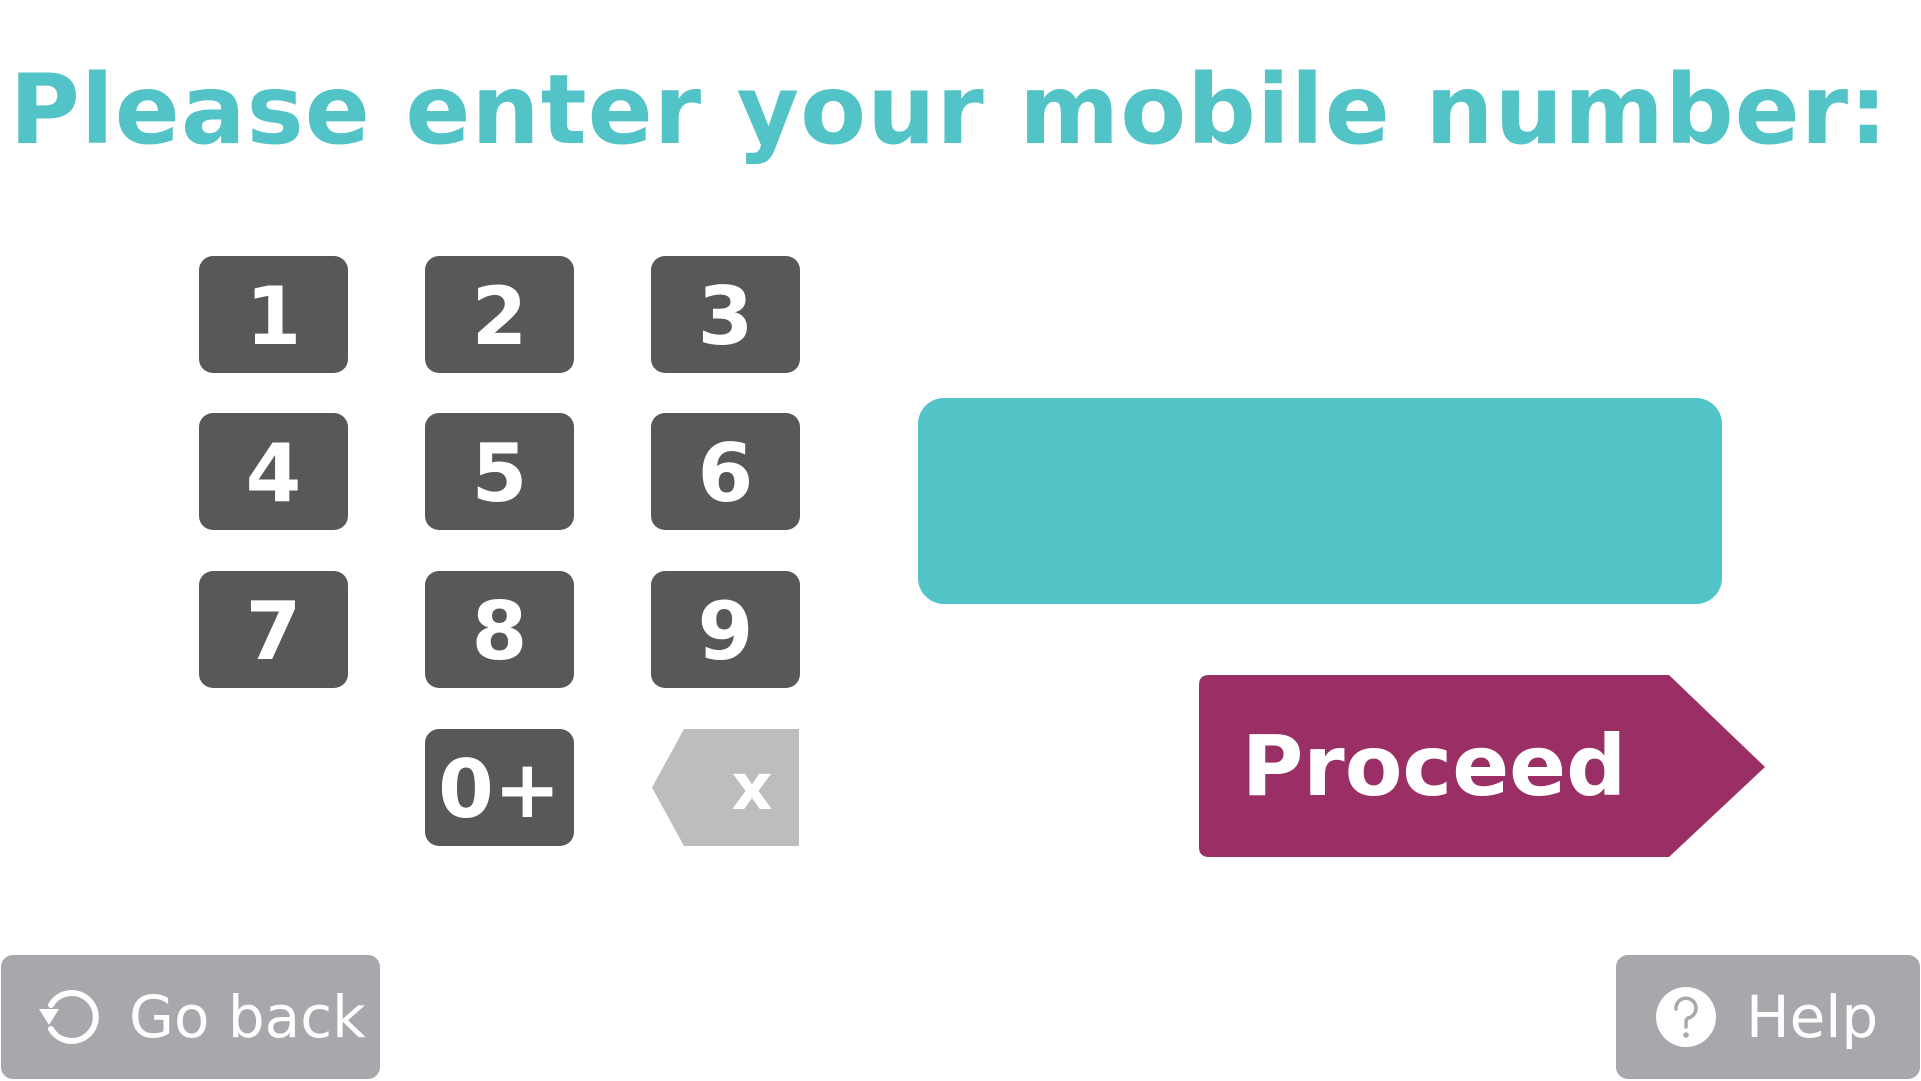 The image size is (1921, 1081). What do you see at coordinates (725, 629) in the screenshot?
I see `key-9: 9` at bounding box center [725, 629].